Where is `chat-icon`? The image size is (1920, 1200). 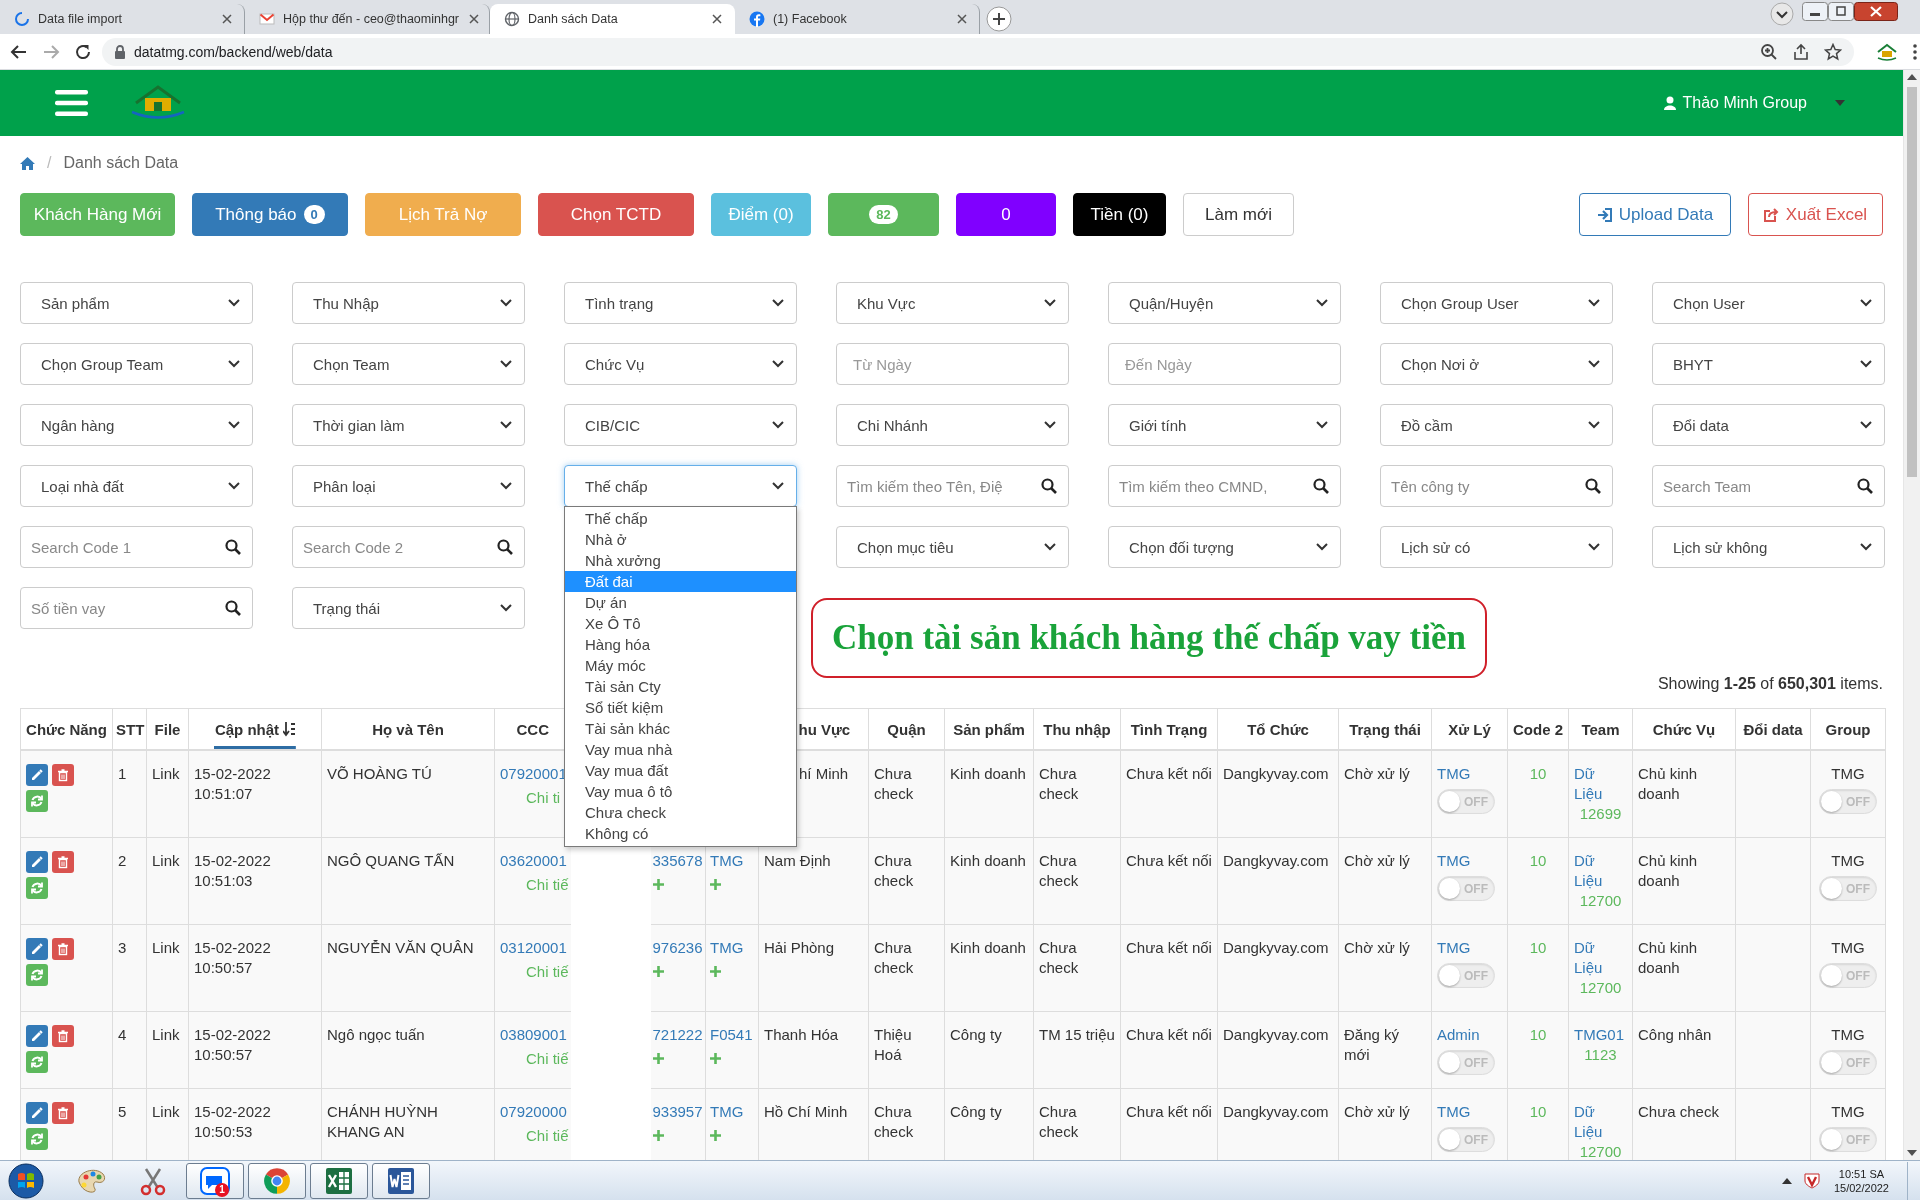
chat-icon is located at coordinates (215, 1180).